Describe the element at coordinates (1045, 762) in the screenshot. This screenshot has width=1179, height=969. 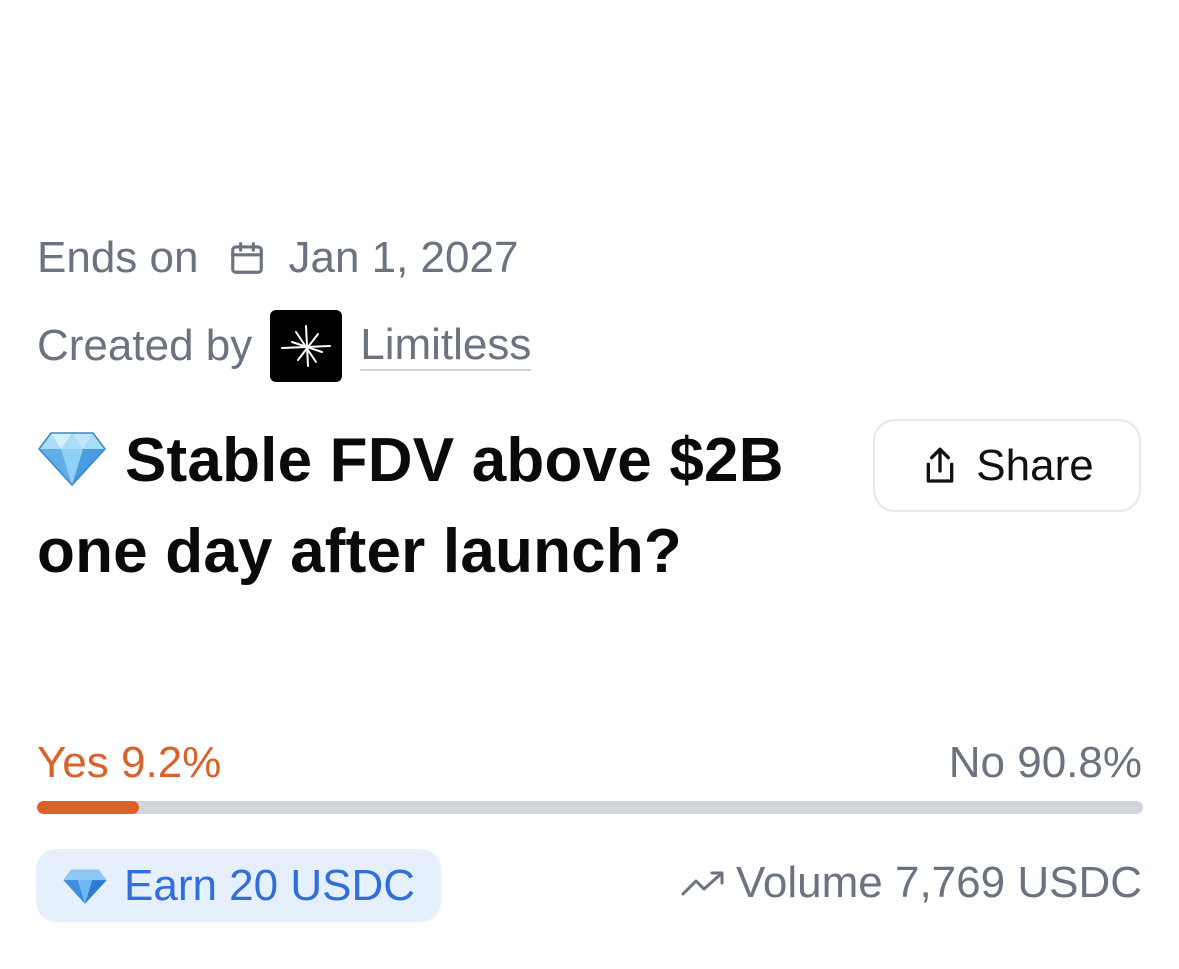
I see `no-odds: No 90.8%` at that location.